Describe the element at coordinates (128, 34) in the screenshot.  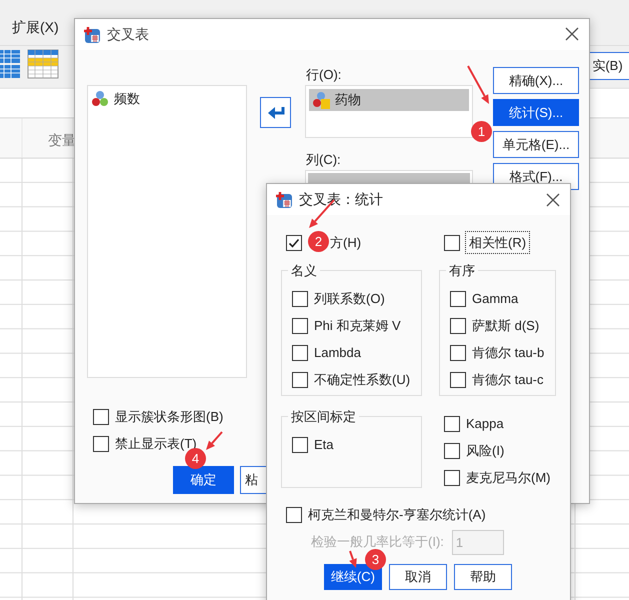
I see `dialog-title: 交叉表` at that location.